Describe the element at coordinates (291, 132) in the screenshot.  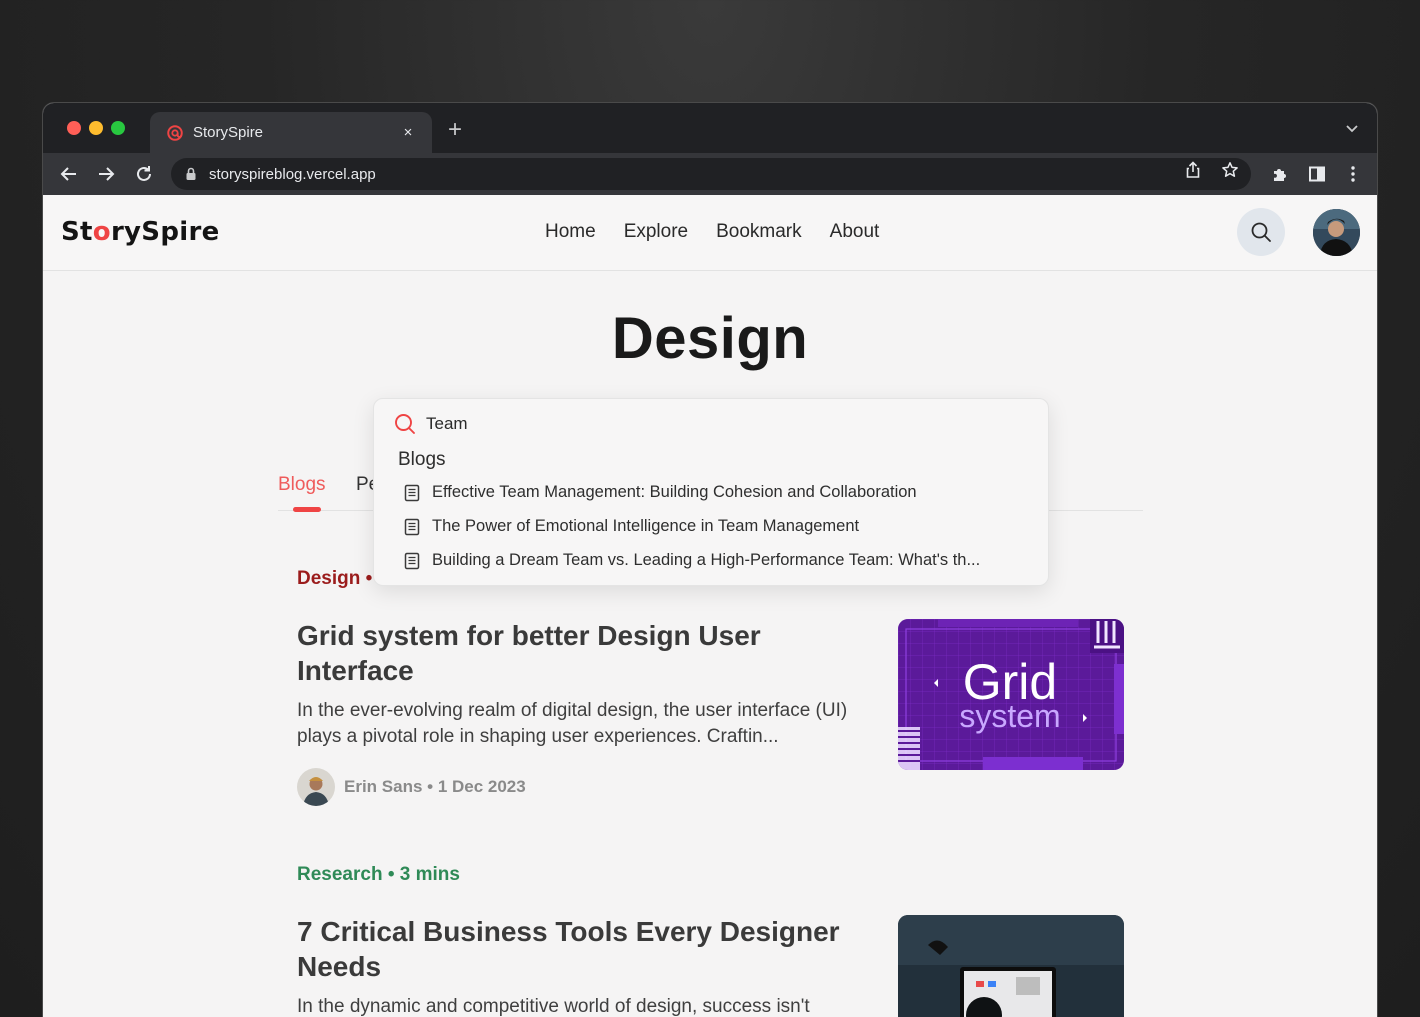
I see `browser-tab: StorySpire ×` at that location.